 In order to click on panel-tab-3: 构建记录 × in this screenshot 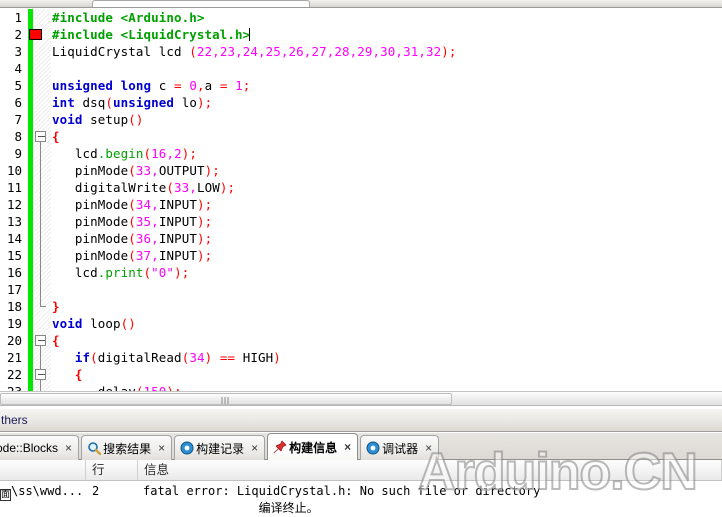, I will do `click(220, 447)`.